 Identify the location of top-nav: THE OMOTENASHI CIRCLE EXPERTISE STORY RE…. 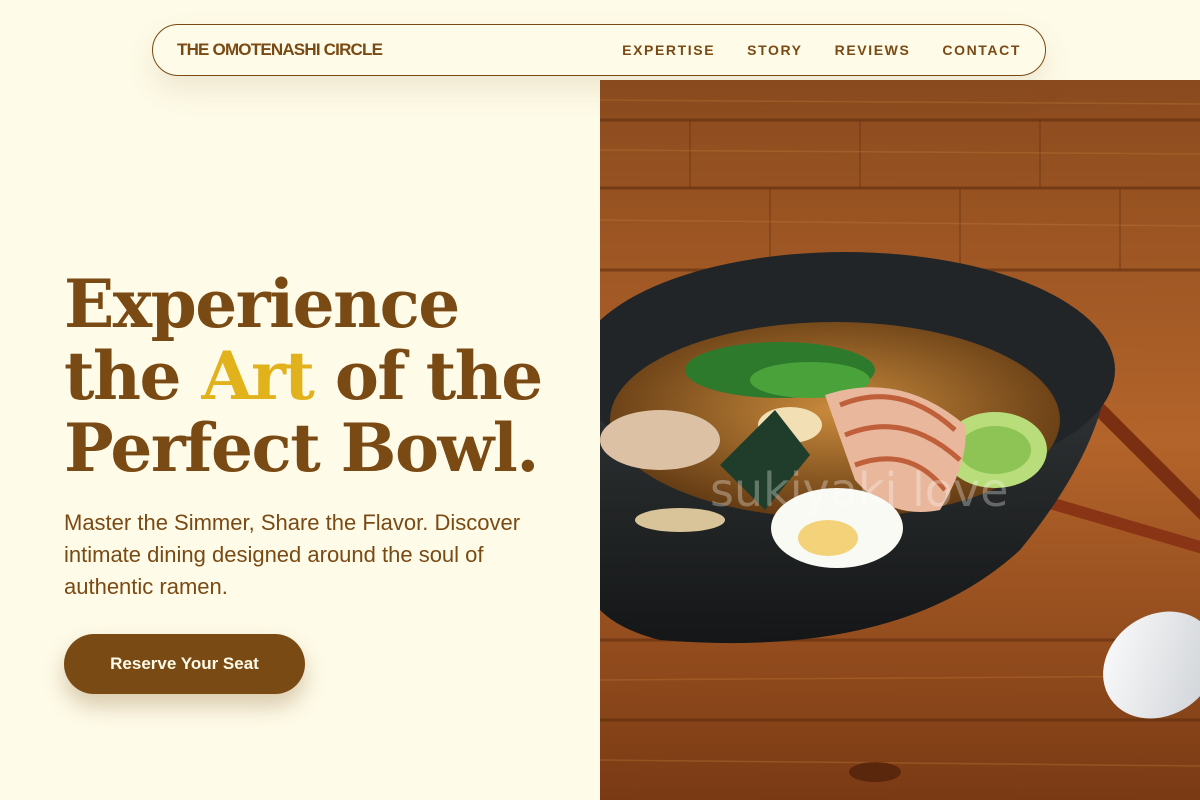
(599, 50).